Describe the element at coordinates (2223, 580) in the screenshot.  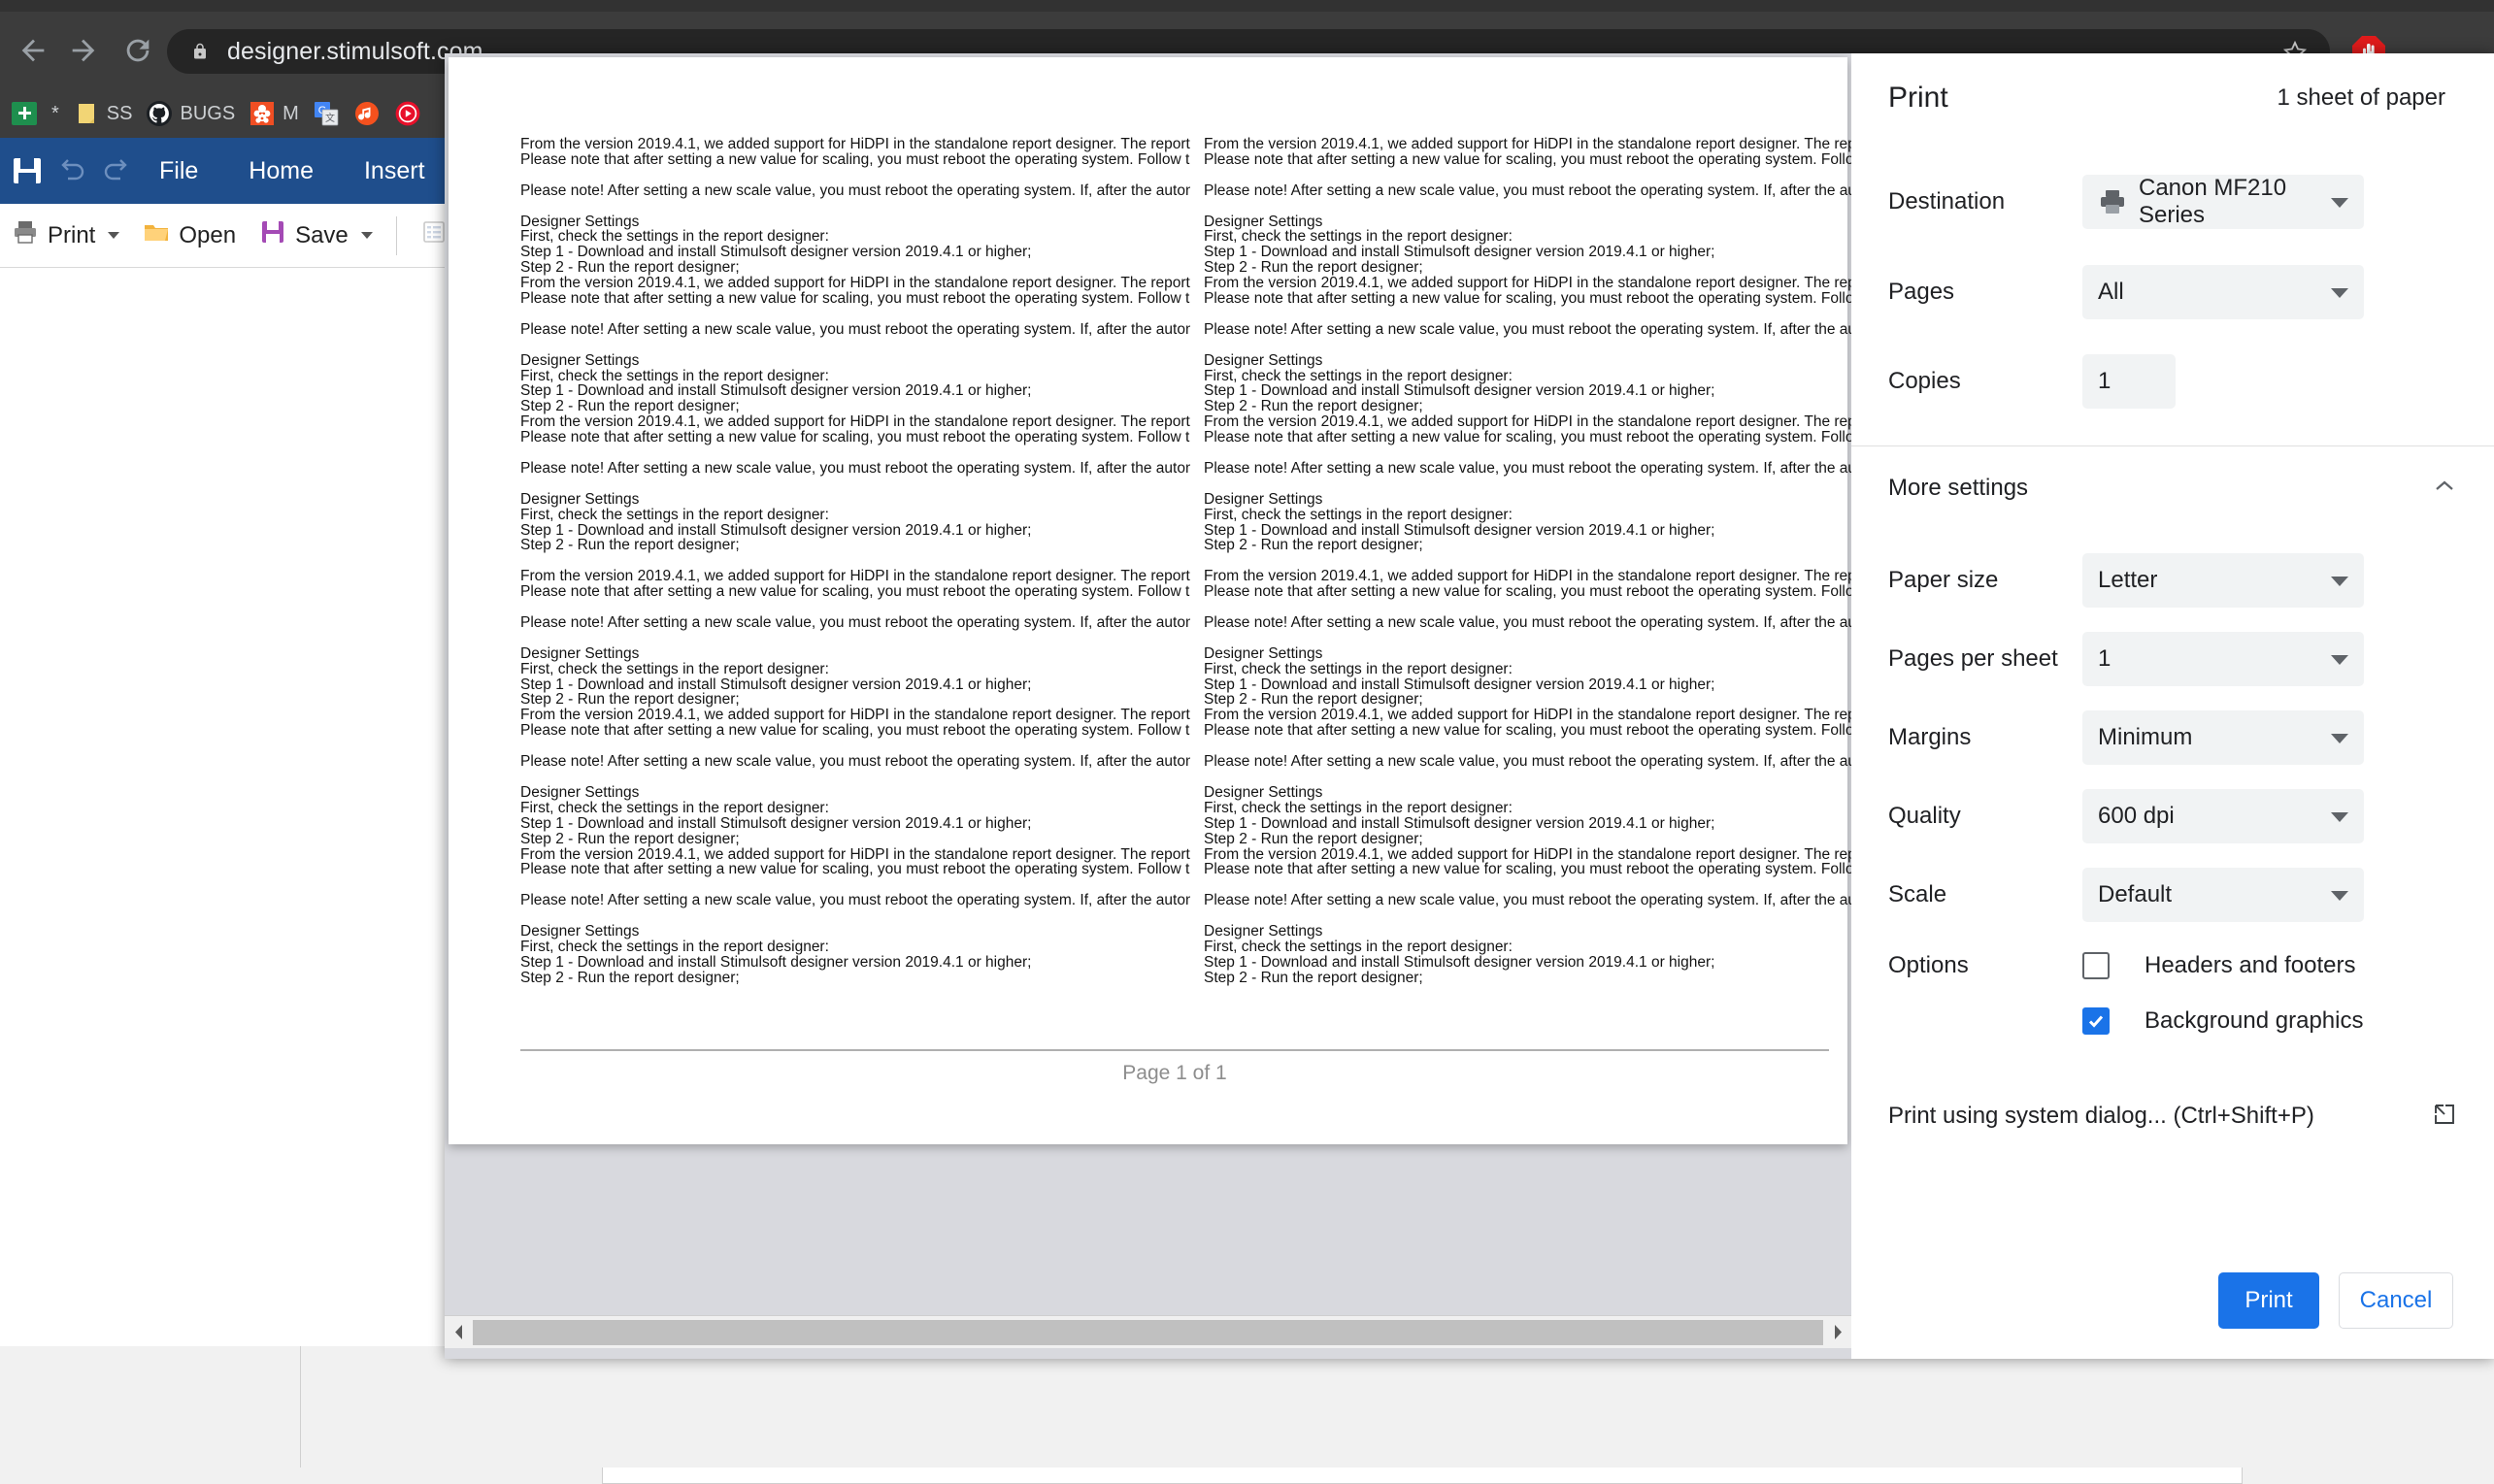
I see `paper-size-select: Letter` at that location.